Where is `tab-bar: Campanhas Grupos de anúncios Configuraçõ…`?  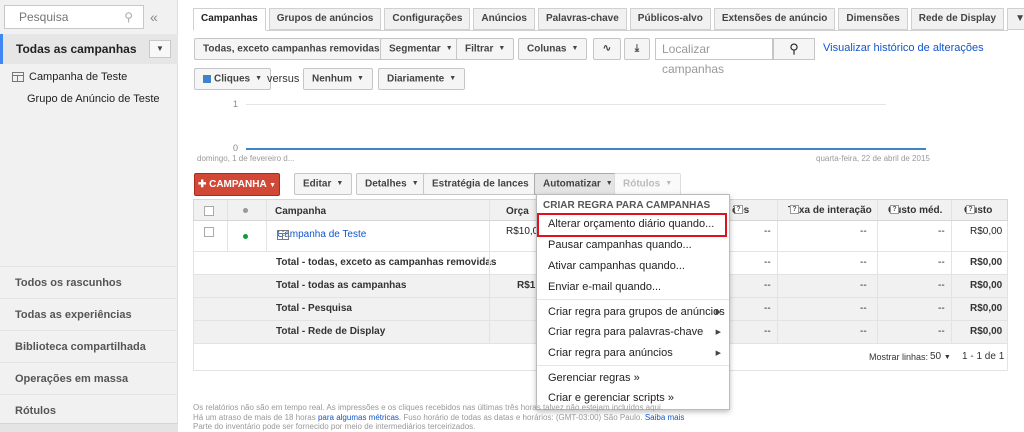 tab-bar: Campanhas Grupos de anúncios Configuraçõ… is located at coordinates (608, 19).